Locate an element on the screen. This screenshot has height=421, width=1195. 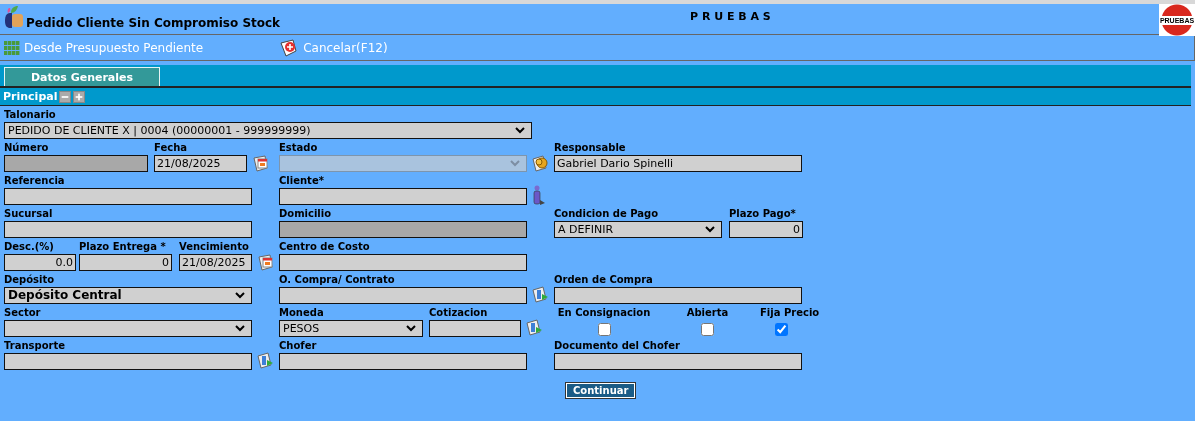
field-label: Desc.(%) is located at coordinates (29, 246).